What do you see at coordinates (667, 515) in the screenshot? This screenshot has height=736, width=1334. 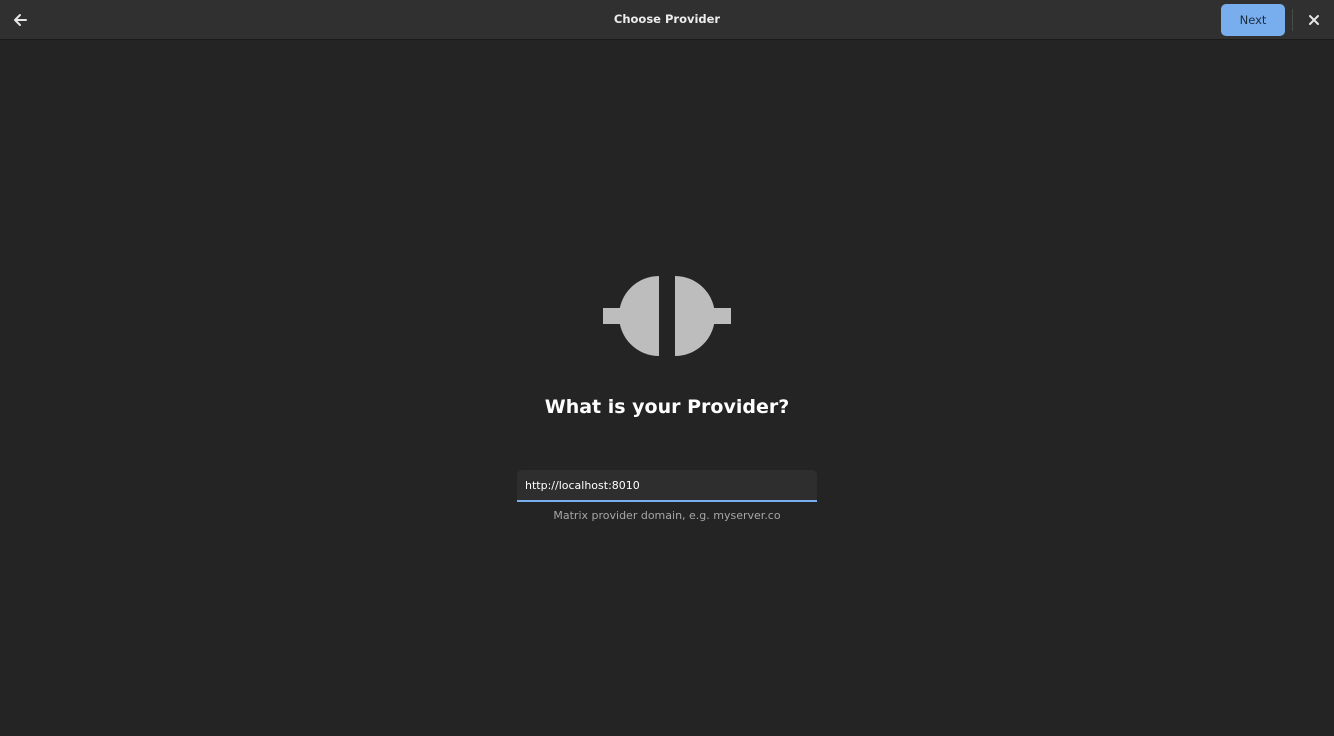 I see `provider-helper-text: Matrix provider domain, e.g. myserver.co` at bounding box center [667, 515].